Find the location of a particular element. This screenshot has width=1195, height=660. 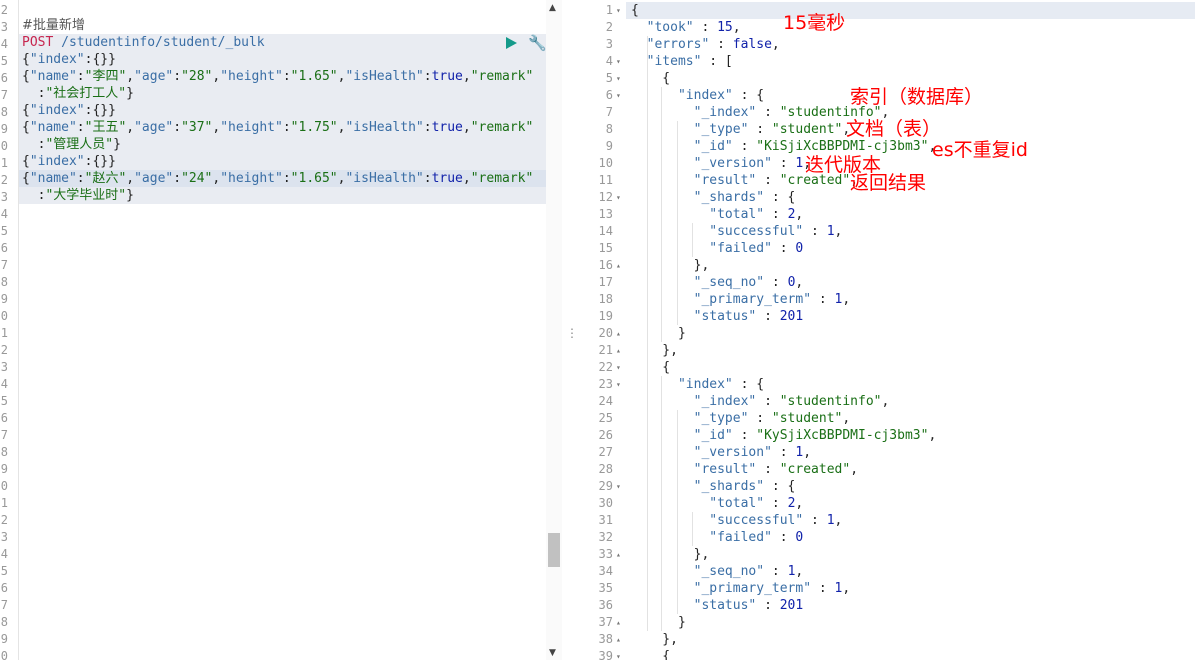

line-number: 26 is located at coordinates (605, 435).